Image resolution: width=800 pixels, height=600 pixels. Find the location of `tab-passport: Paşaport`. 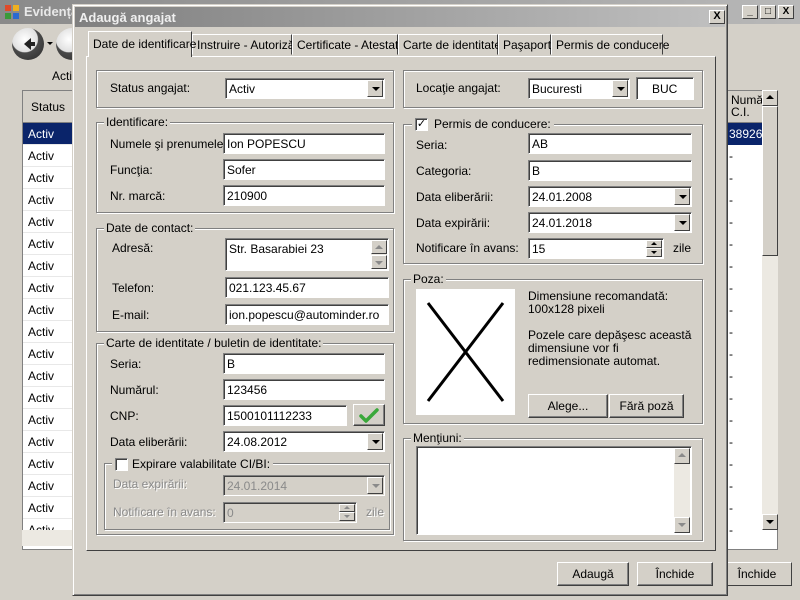

tab-passport: Paşaport is located at coordinates (524, 44).